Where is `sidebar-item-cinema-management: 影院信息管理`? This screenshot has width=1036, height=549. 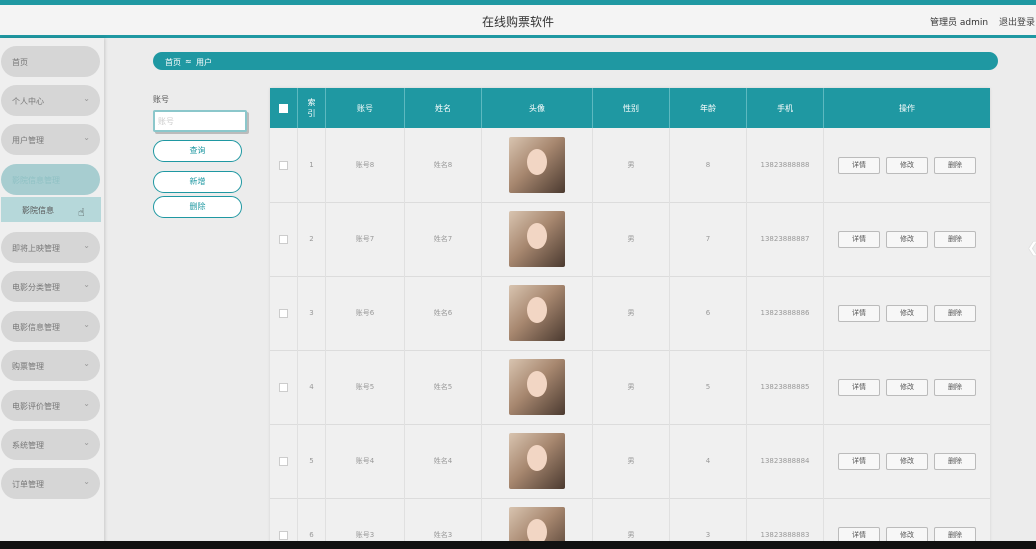
sidebar-item-cinema-management: 影院信息管理 is located at coordinates (50, 179).